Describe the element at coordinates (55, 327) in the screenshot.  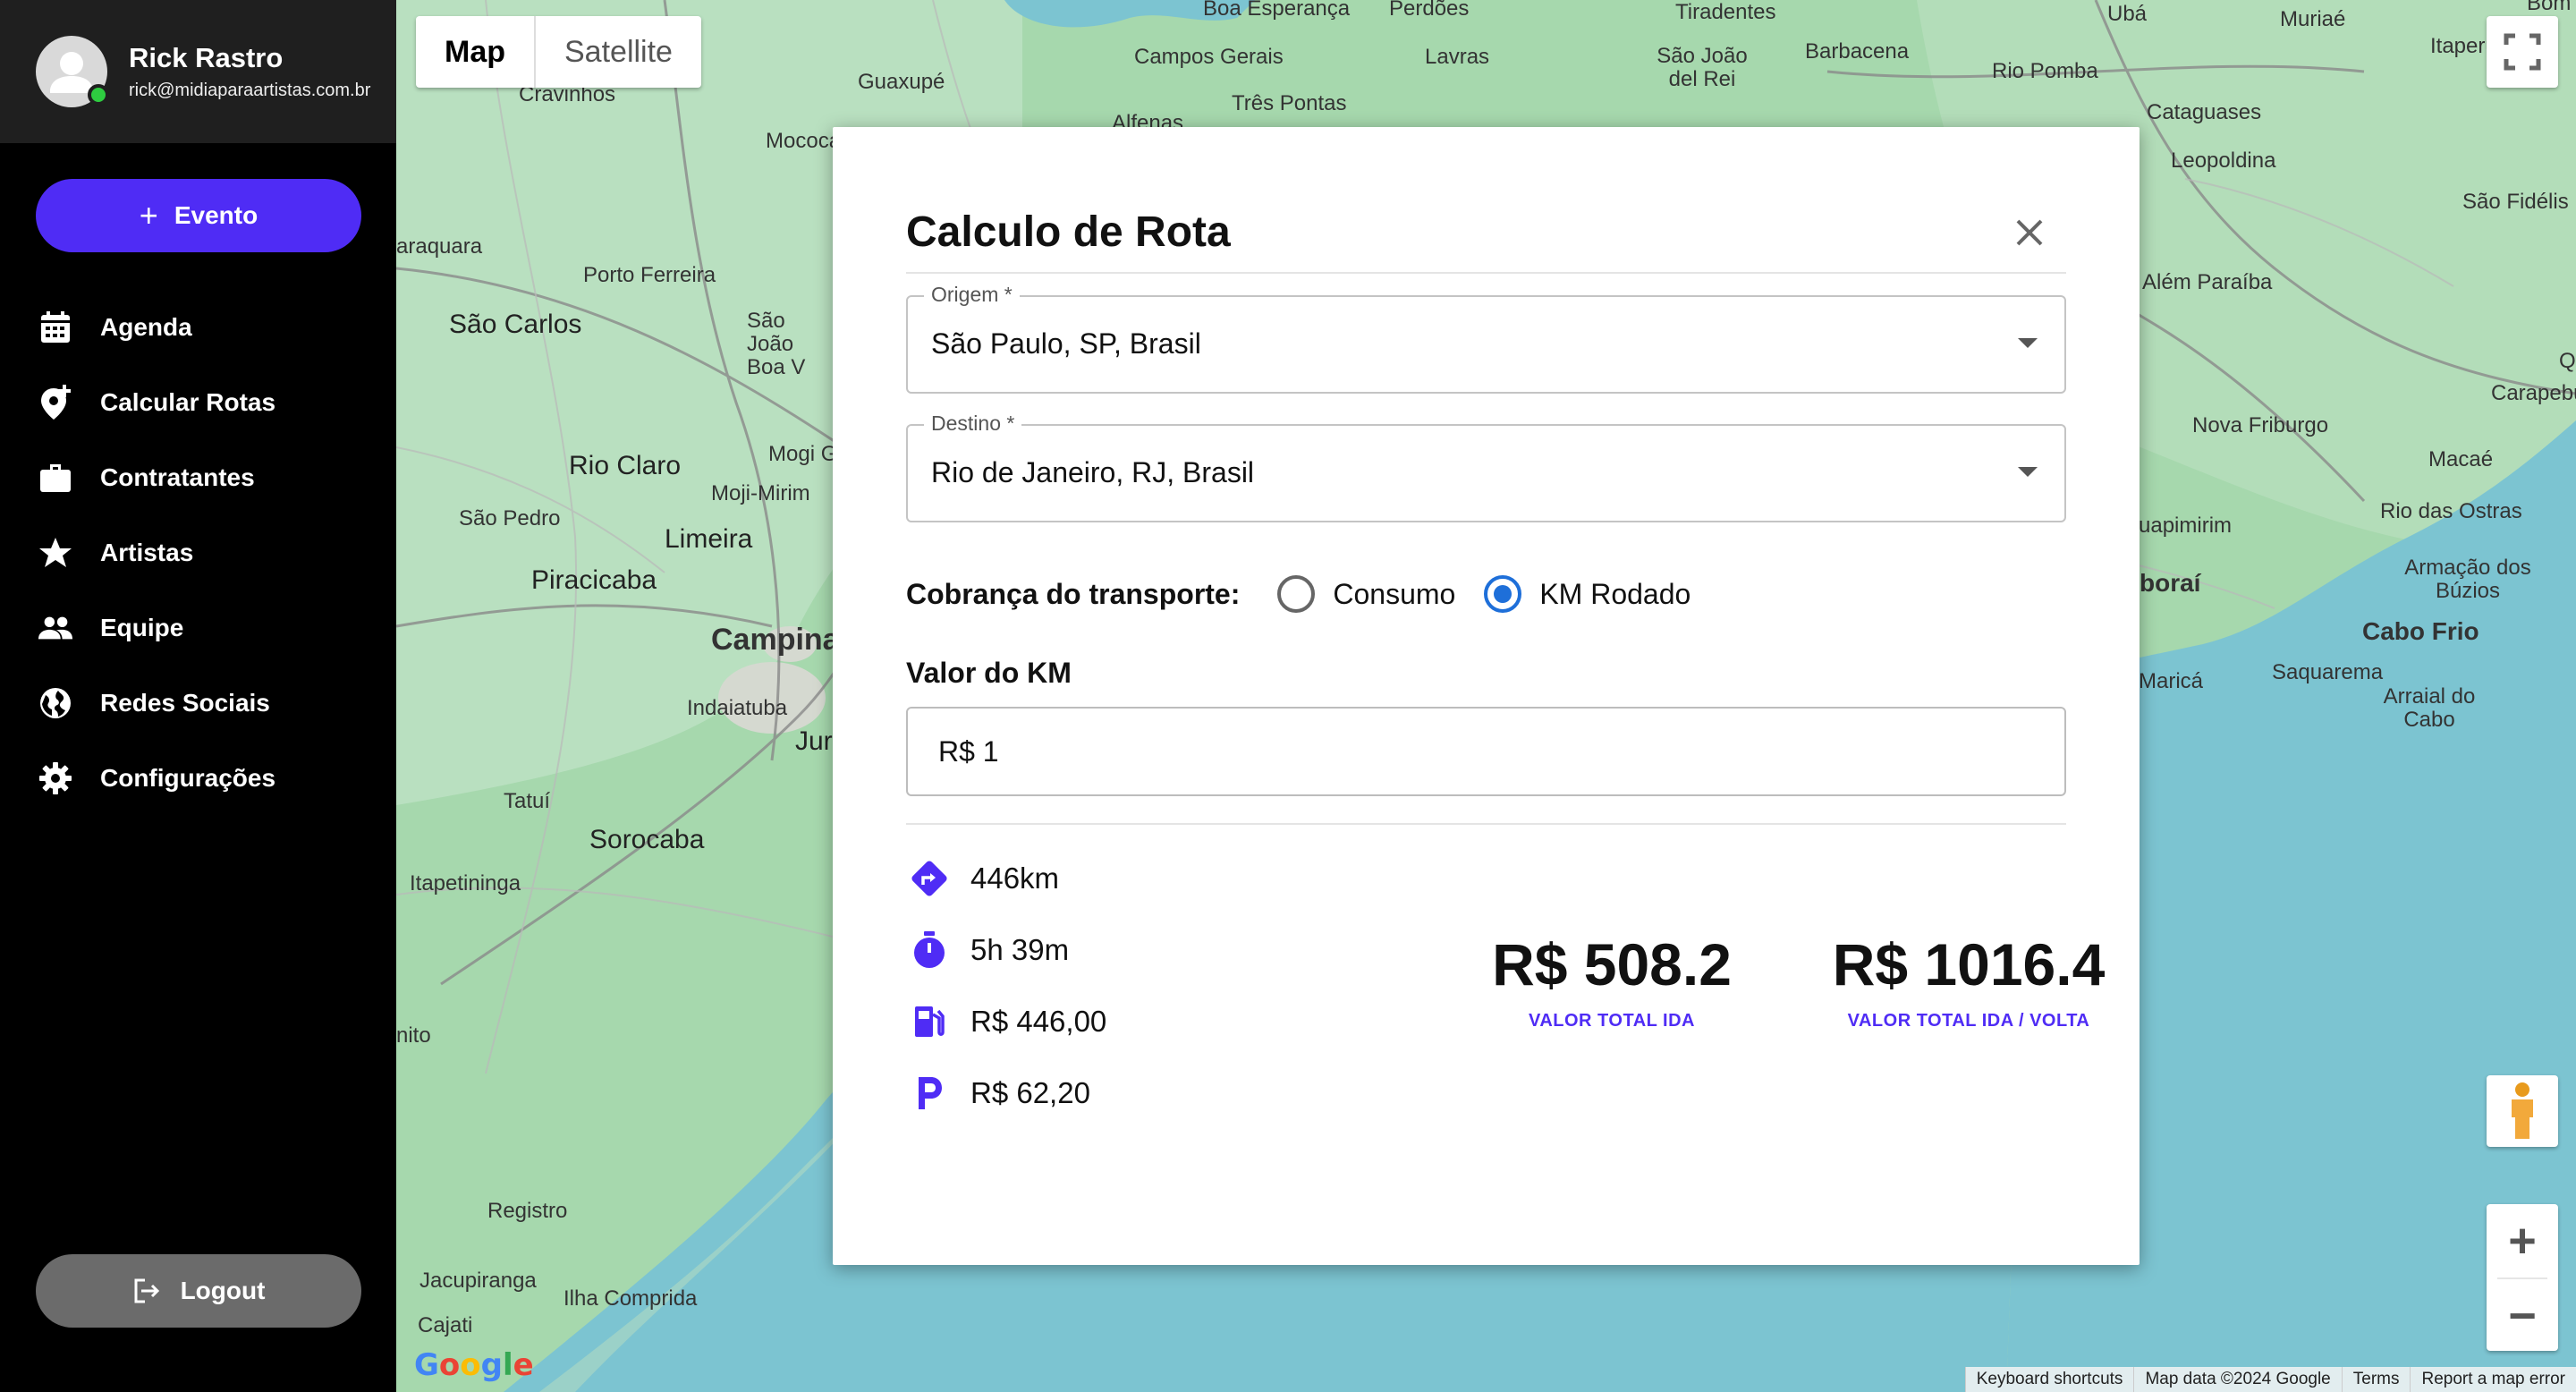
I see `calendar-icon` at that location.